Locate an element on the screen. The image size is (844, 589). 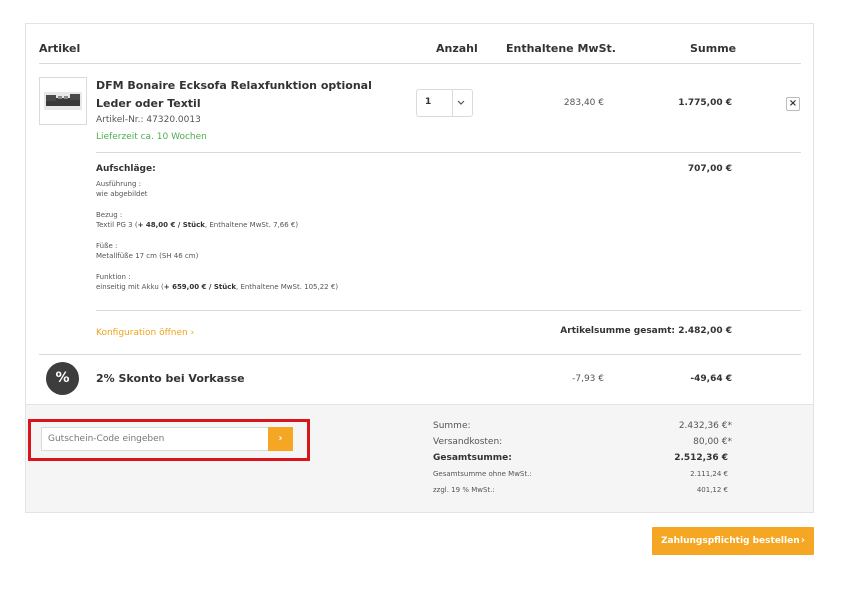
surcharge-value: einseitig mit Akku ( is located at coordinates (130, 287).